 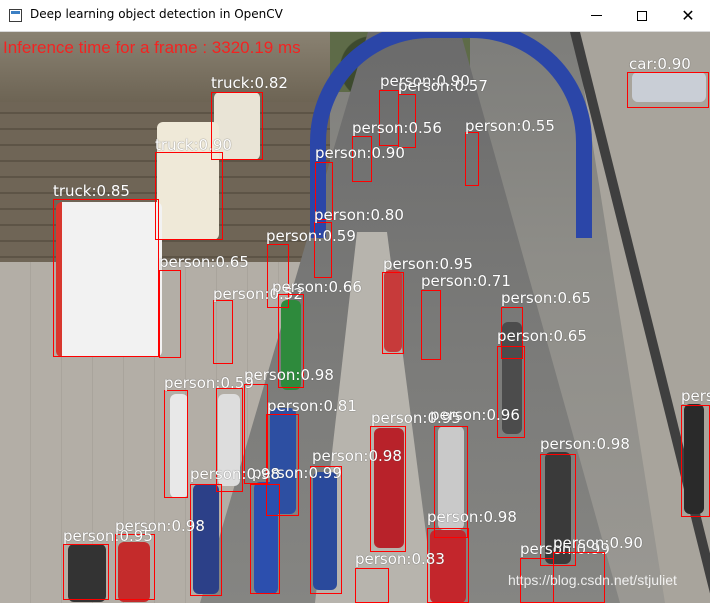 I want to click on detection-label: person:0.59, so click(x=311, y=236).